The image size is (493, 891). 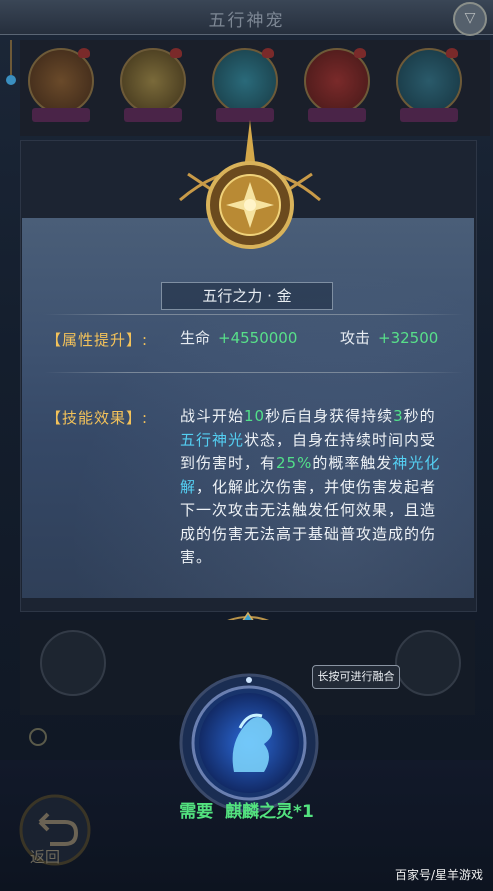 What do you see at coordinates (355, 338) in the screenshot?
I see `attr-name: 攻击` at bounding box center [355, 338].